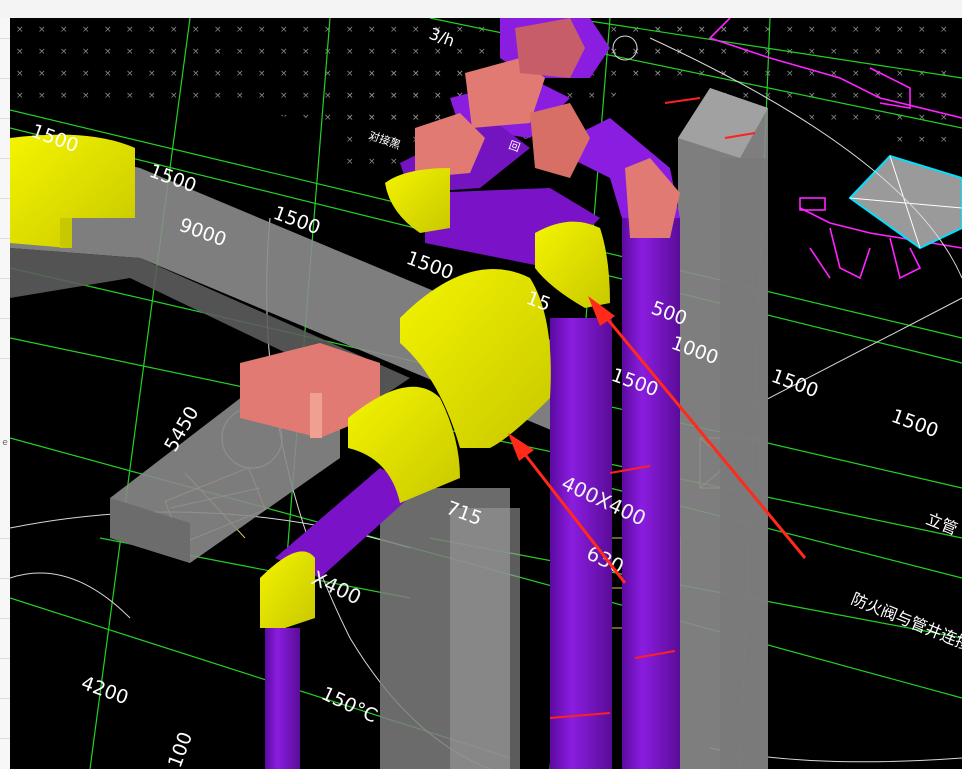 This screenshot has width=962, height=769. What do you see at coordinates (914, 423) in the screenshot?
I see `dim-1500-right-b: 1500` at bounding box center [914, 423].